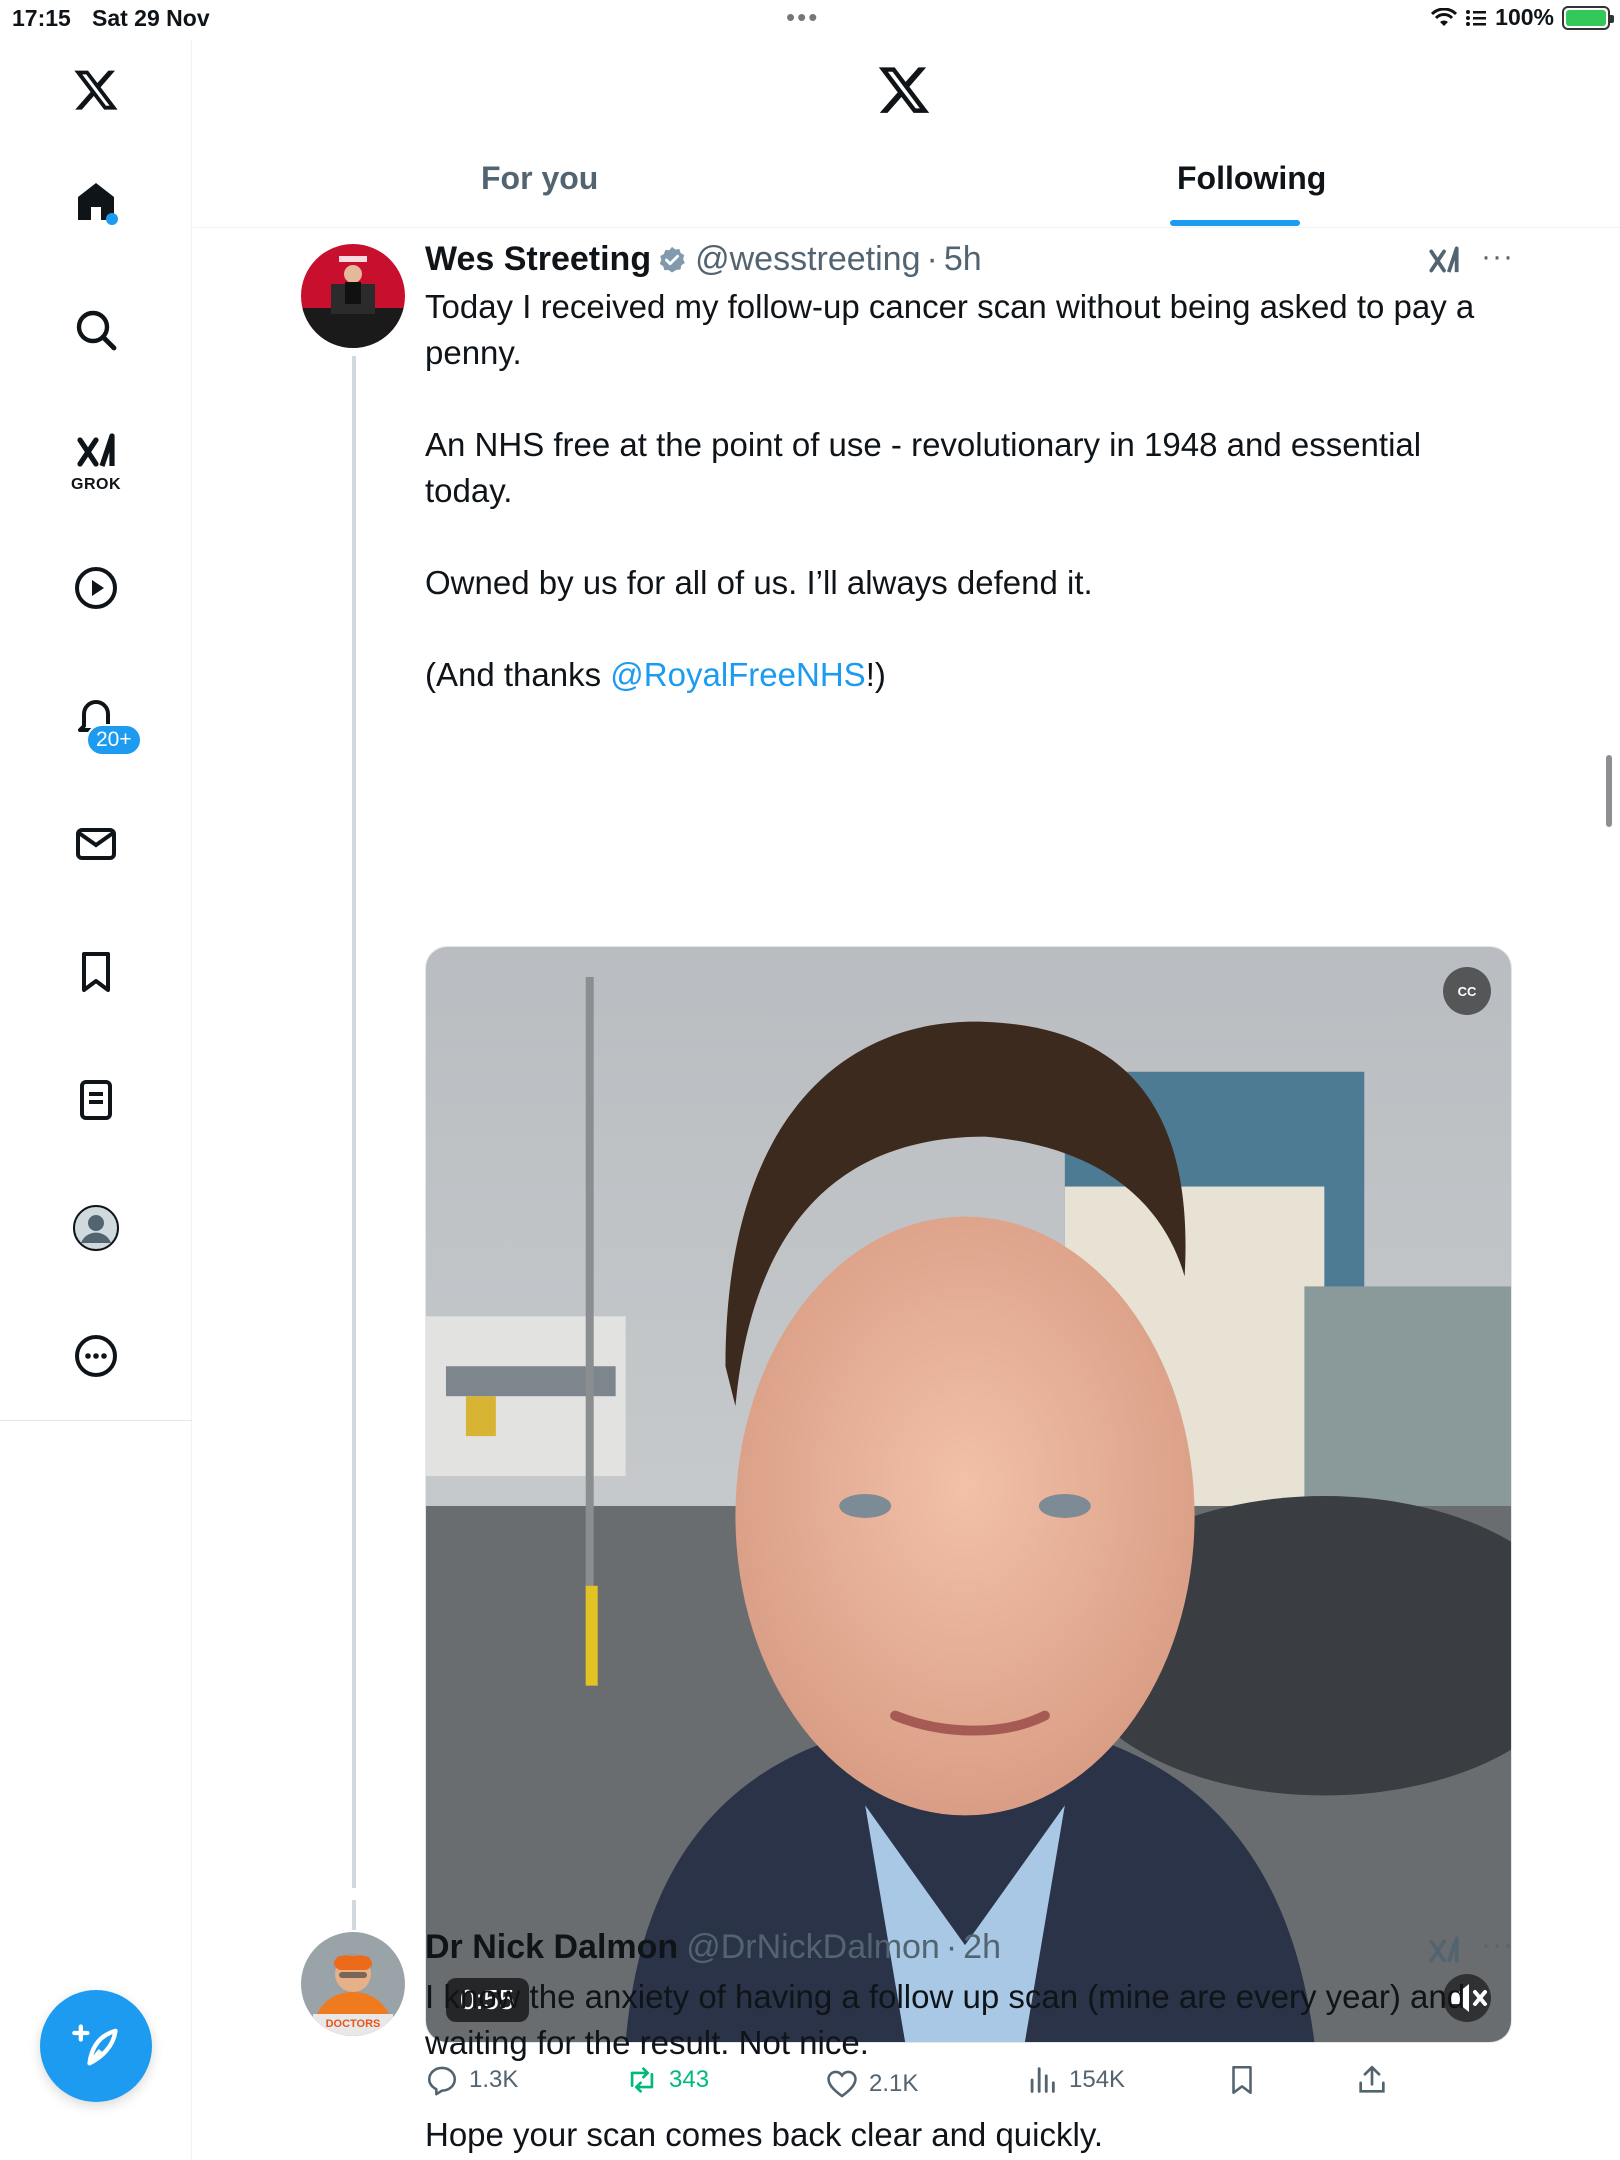 The width and height of the screenshot is (1620, 2160). Describe the element at coordinates (1588, 17) in the screenshot. I see `battery-icon` at that location.